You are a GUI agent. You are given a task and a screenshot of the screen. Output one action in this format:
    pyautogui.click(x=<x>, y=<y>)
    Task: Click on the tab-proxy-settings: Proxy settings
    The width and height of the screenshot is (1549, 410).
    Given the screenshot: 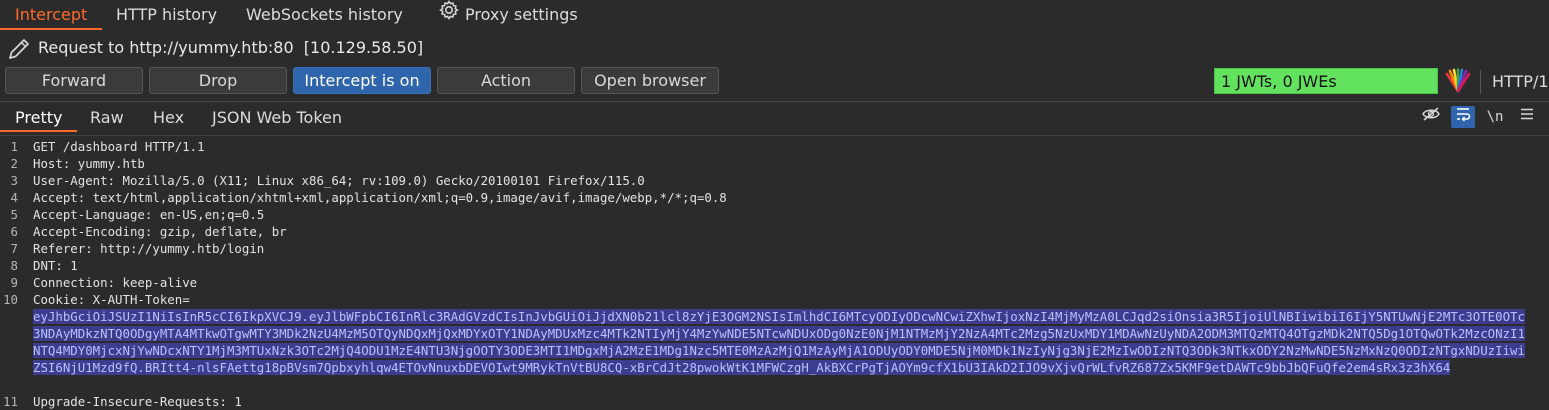 What is the action you would take?
    pyautogui.click(x=508, y=15)
    